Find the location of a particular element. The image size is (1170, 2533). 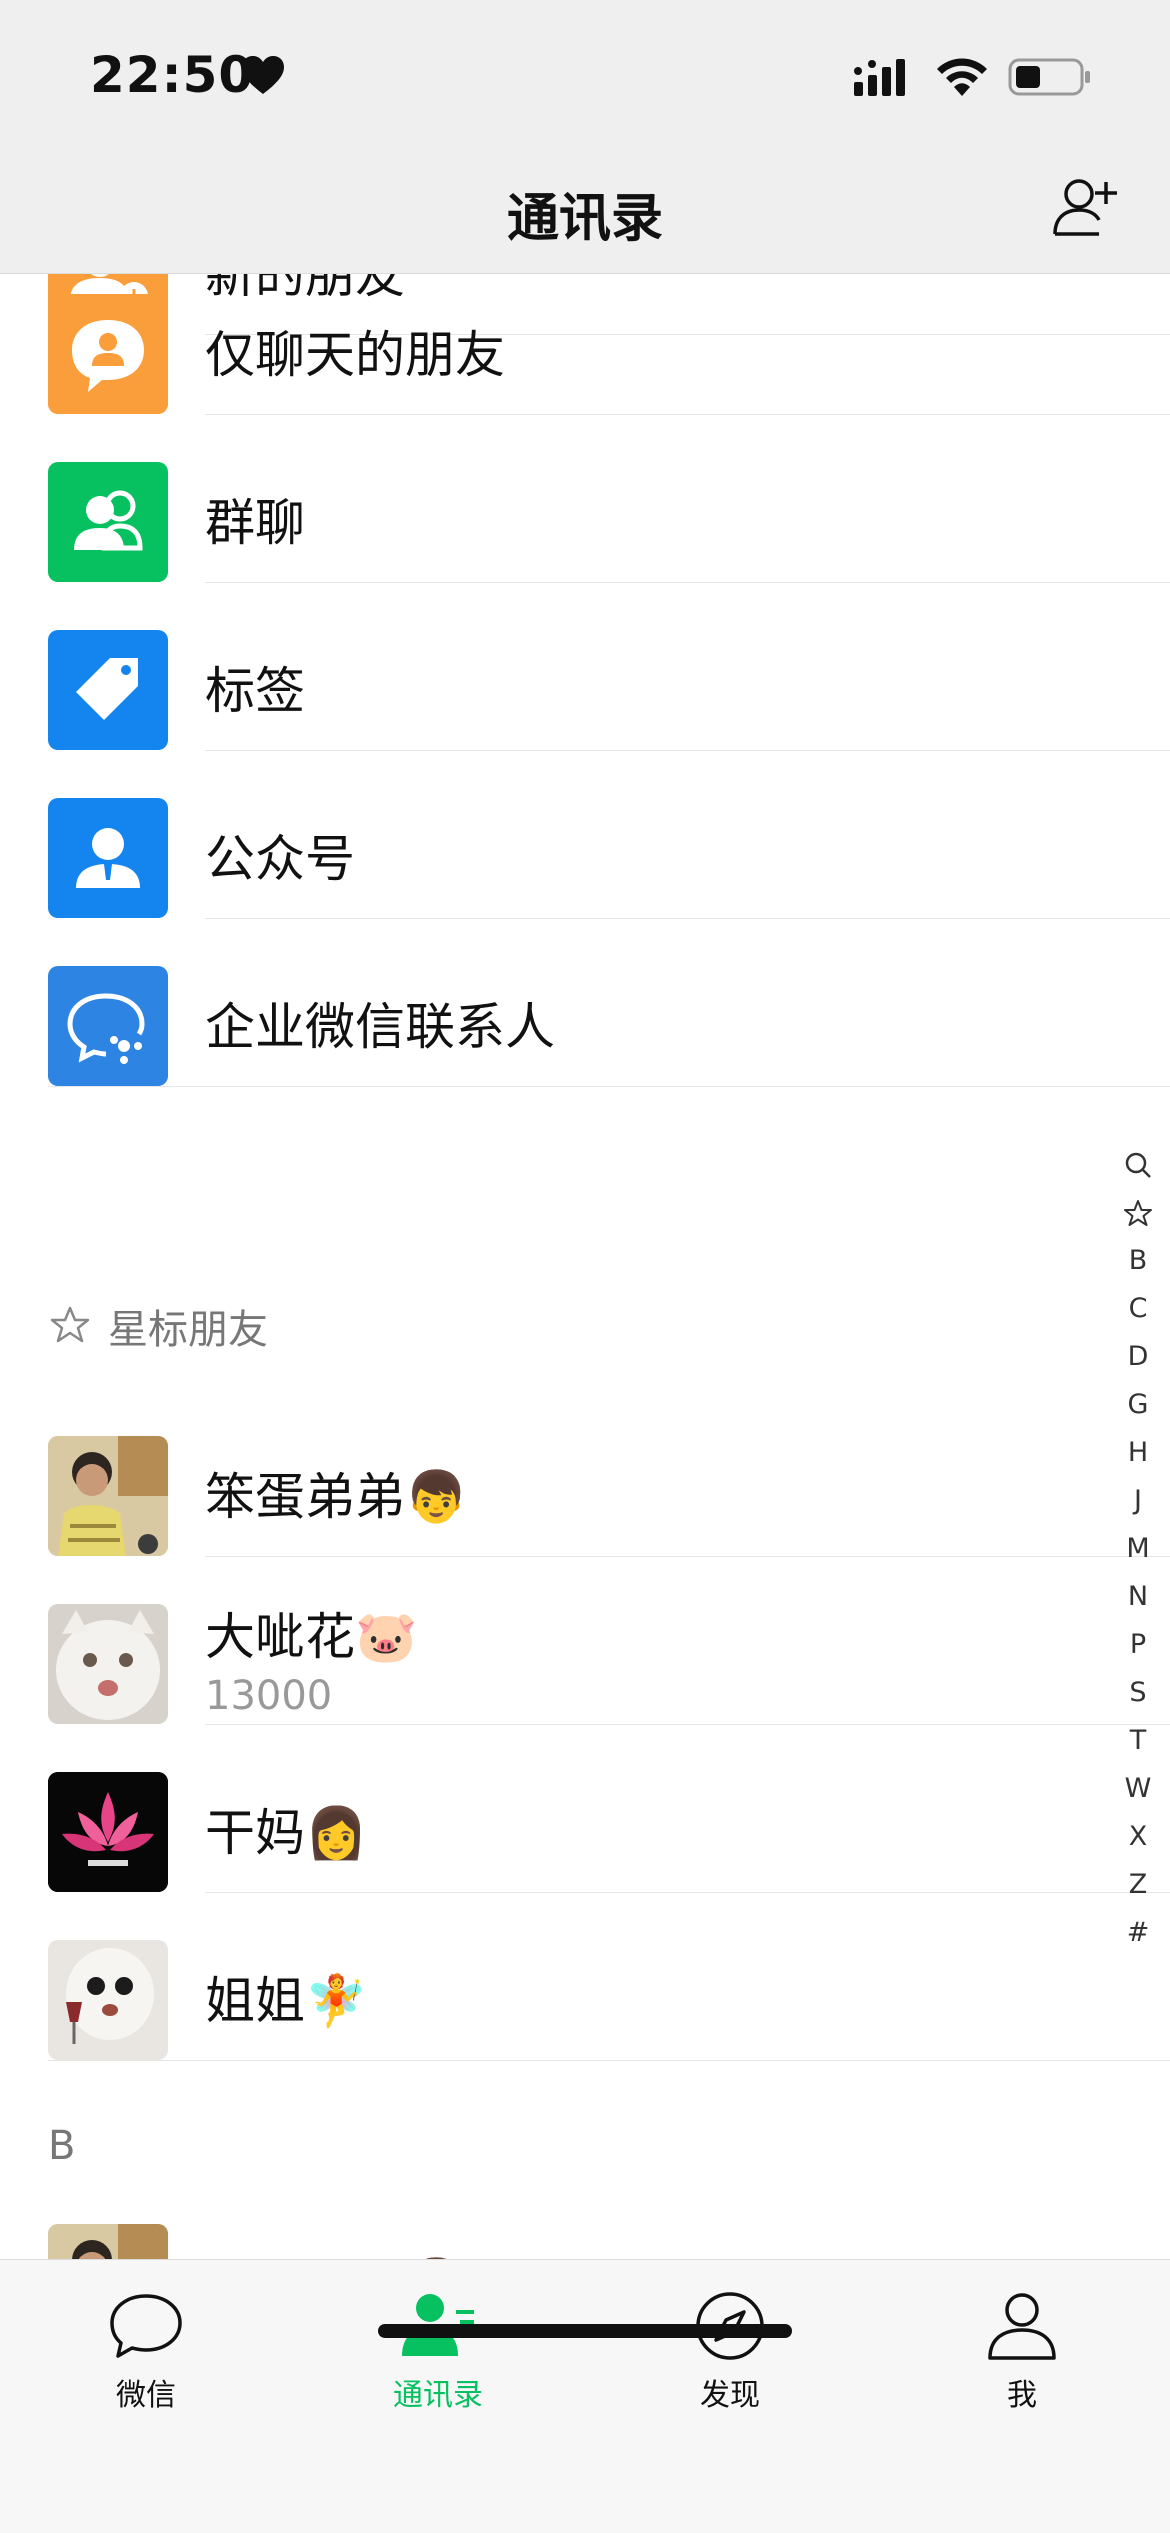

chat-only-icon is located at coordinates (108, 354).